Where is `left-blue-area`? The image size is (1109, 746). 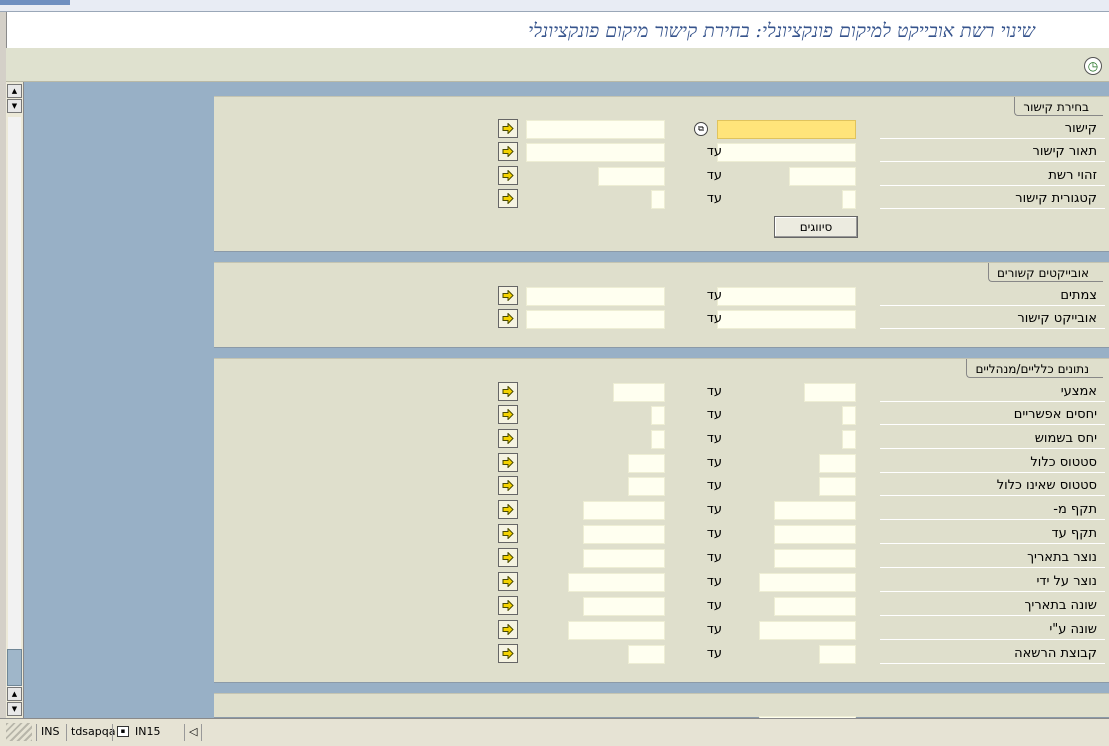
left-blue-area is located at coordinates (119, 400).